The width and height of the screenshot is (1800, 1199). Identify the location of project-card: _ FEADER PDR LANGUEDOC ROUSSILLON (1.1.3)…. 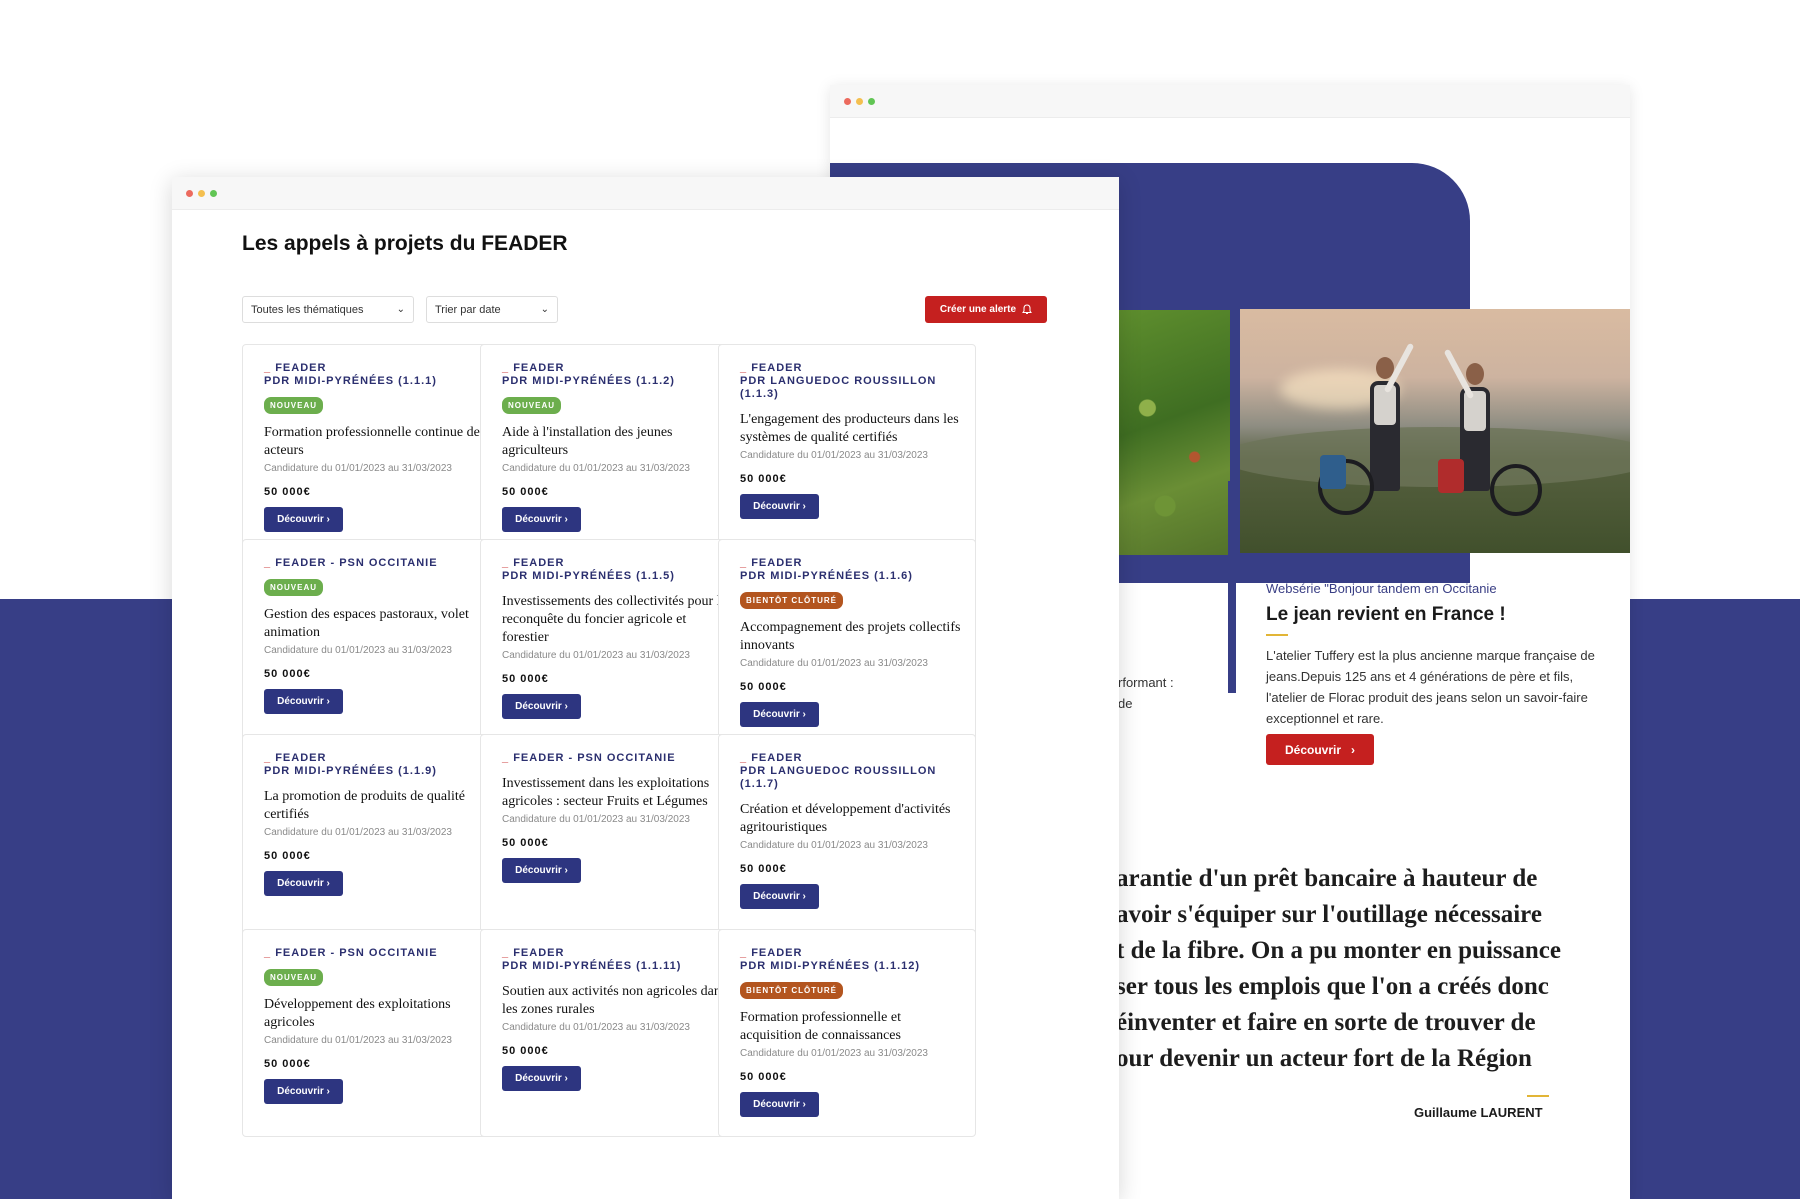
(847, 448).